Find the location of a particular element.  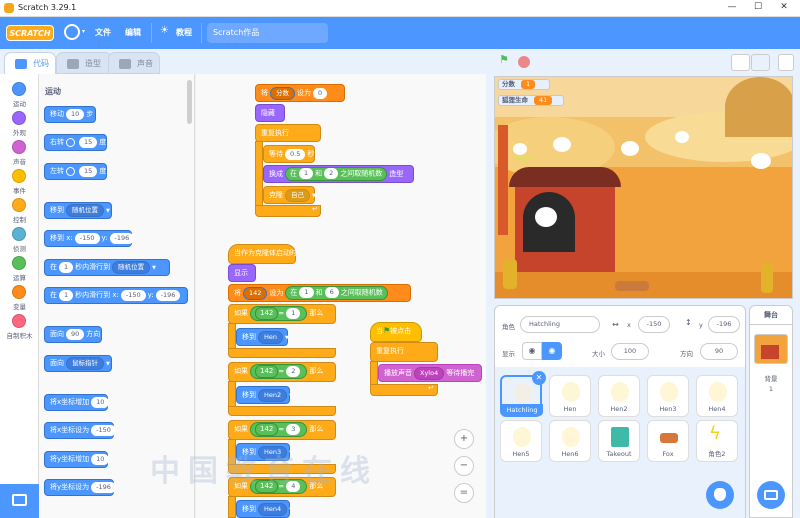

sprite-tile-takeout: Takeout is located at coordinates (619, 441).